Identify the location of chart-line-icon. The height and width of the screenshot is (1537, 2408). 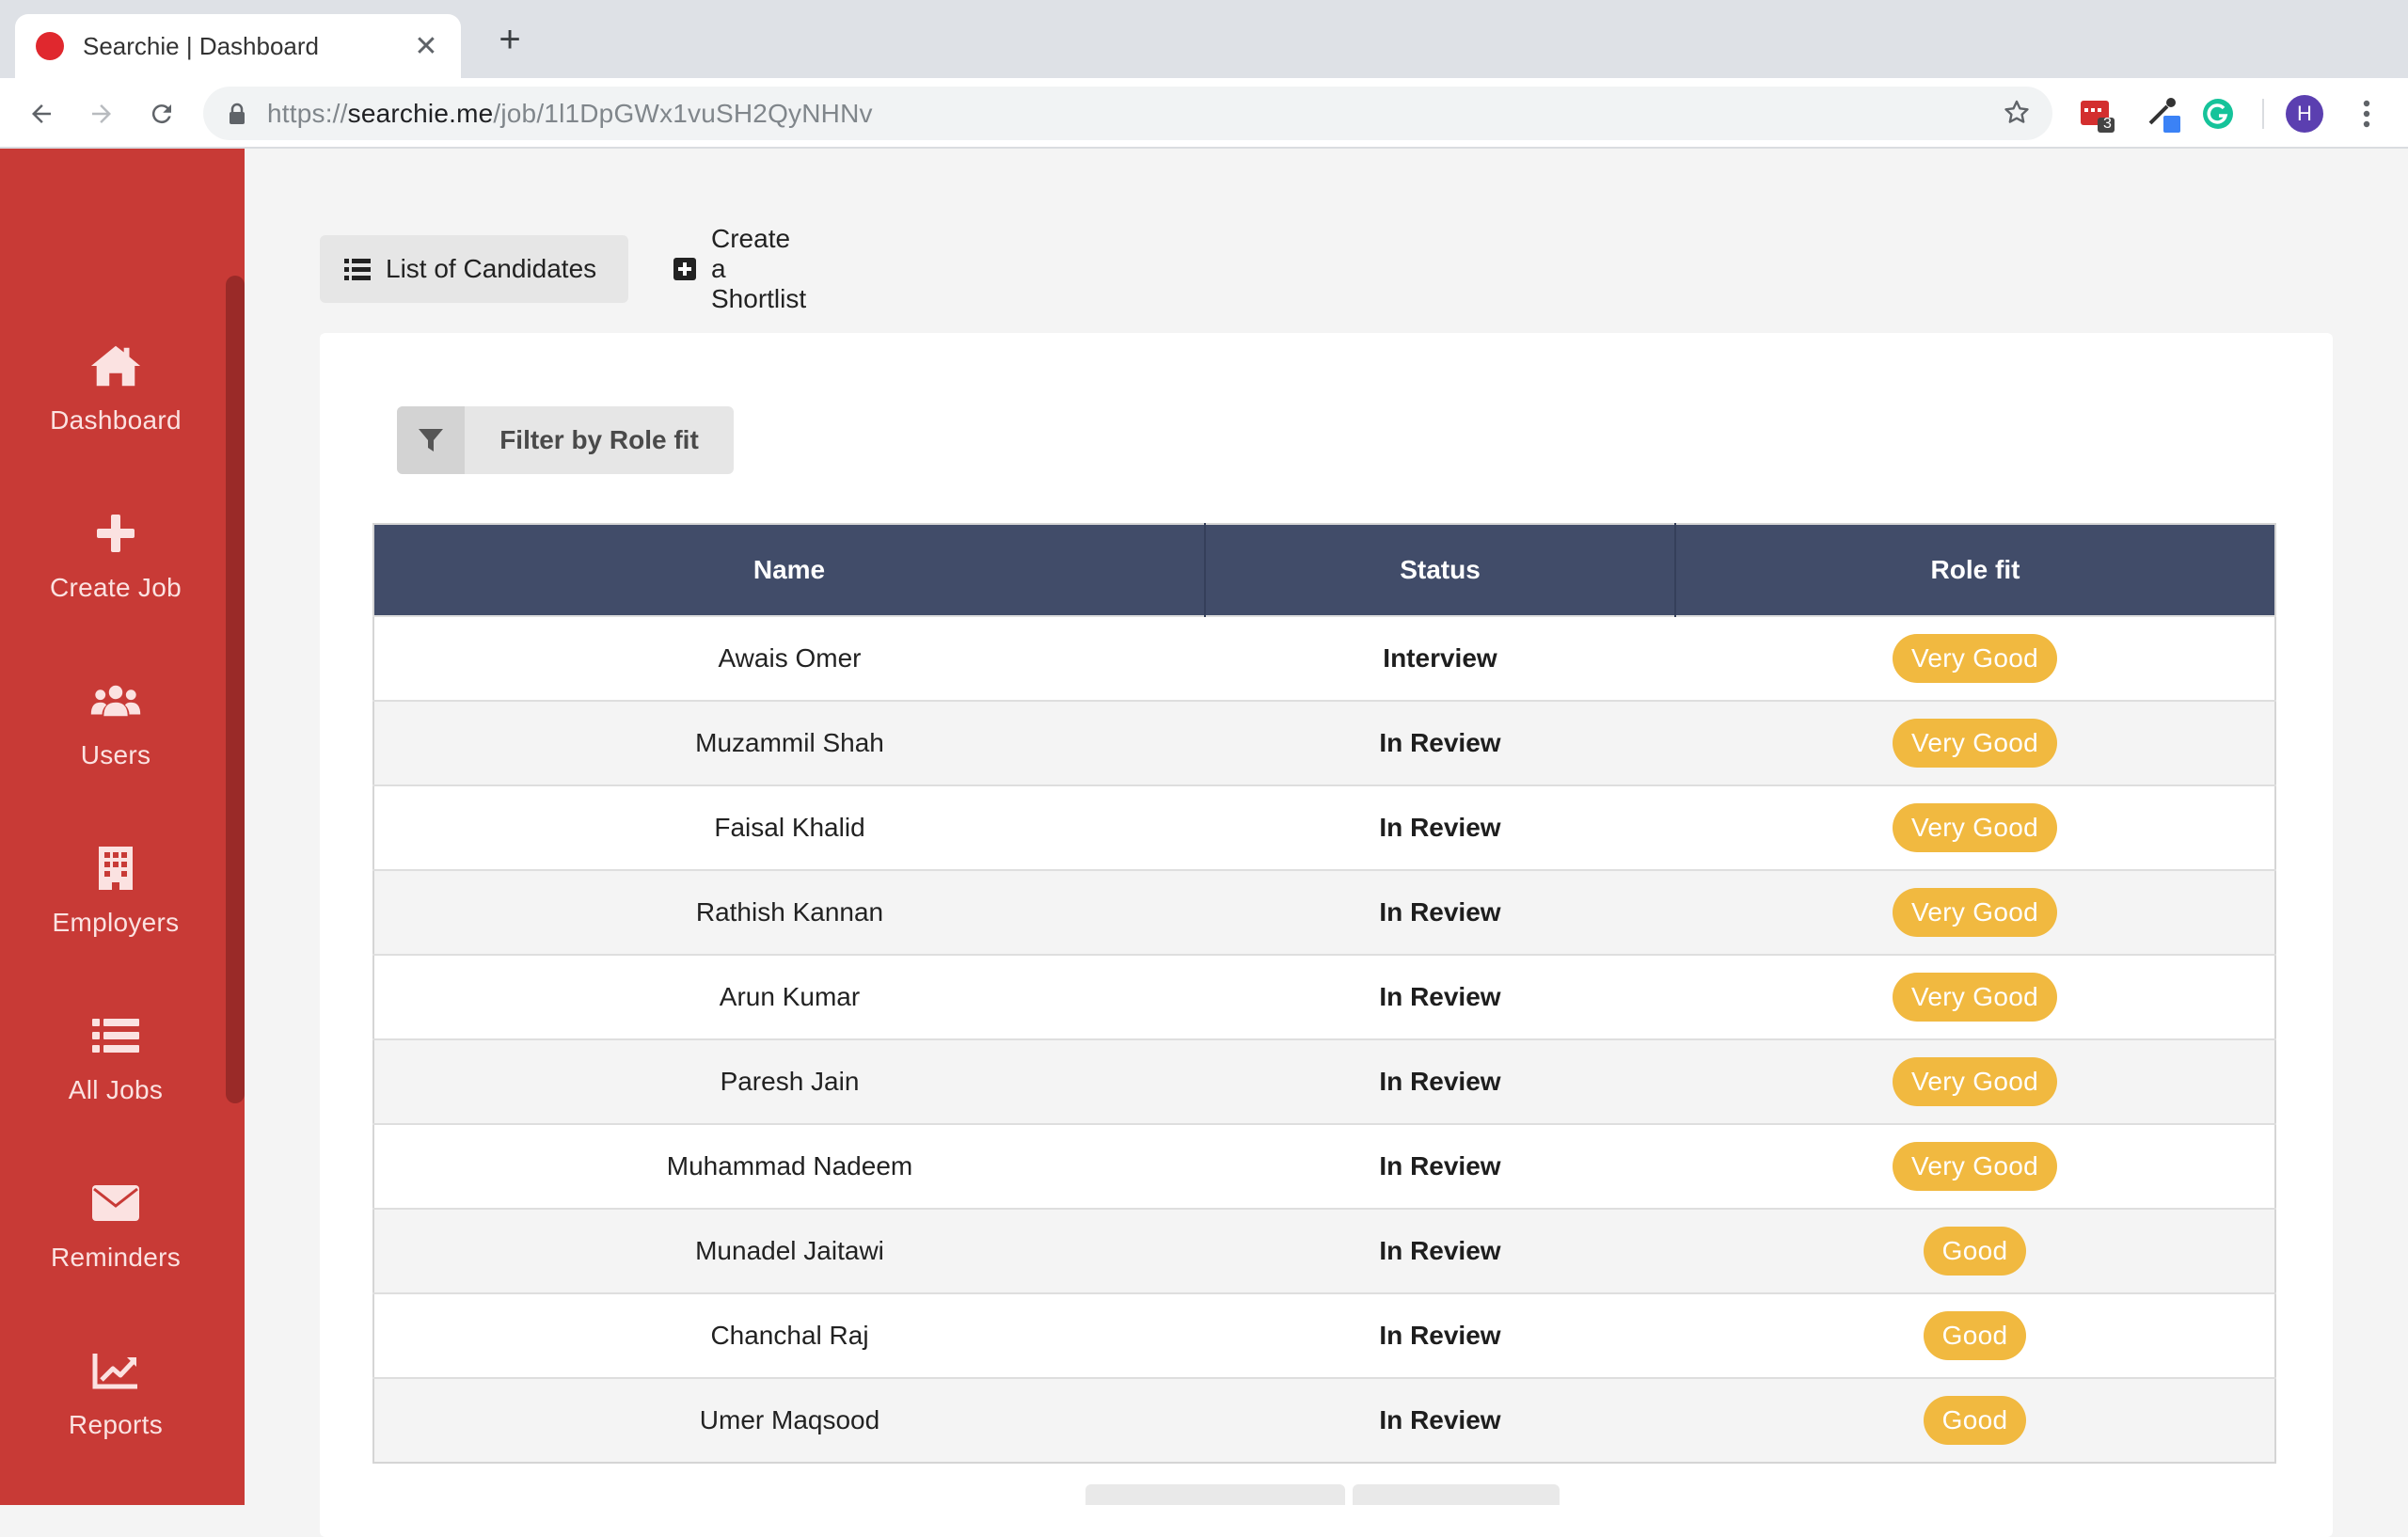
(116, 1370).